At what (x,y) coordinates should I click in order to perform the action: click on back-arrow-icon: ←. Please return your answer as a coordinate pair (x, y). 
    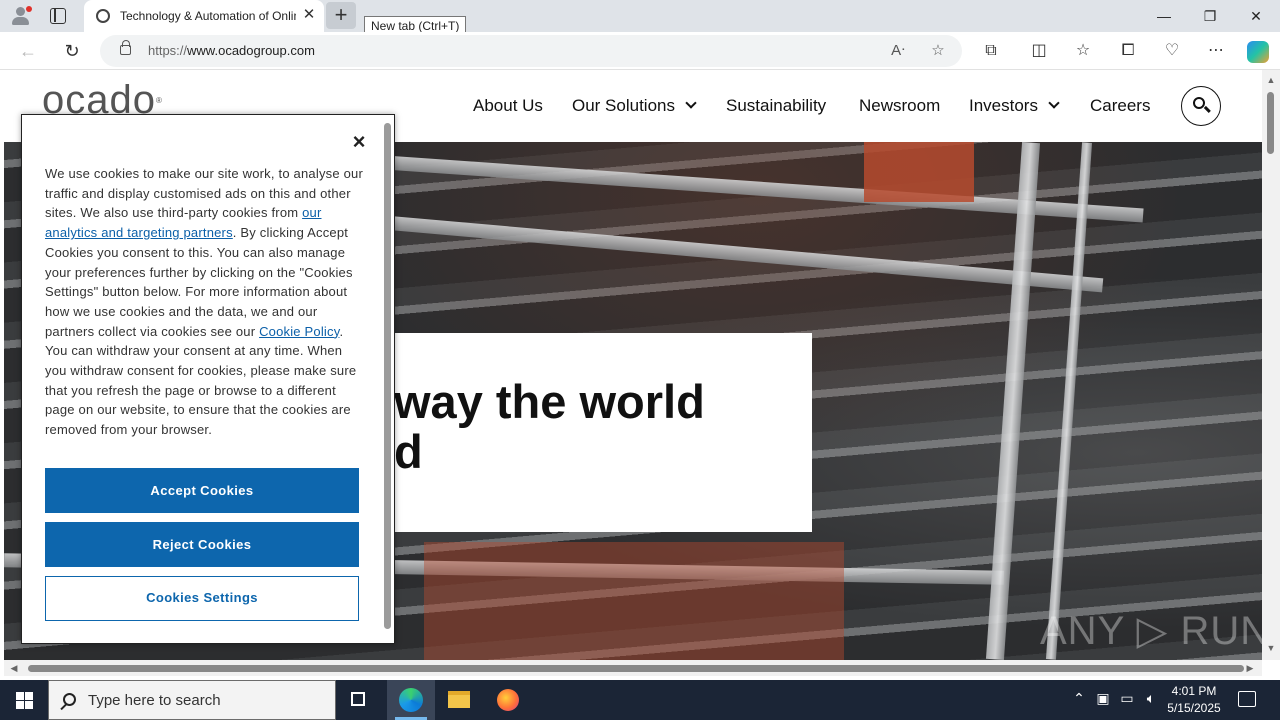
    Looking at the image, I should click on (28, 51).